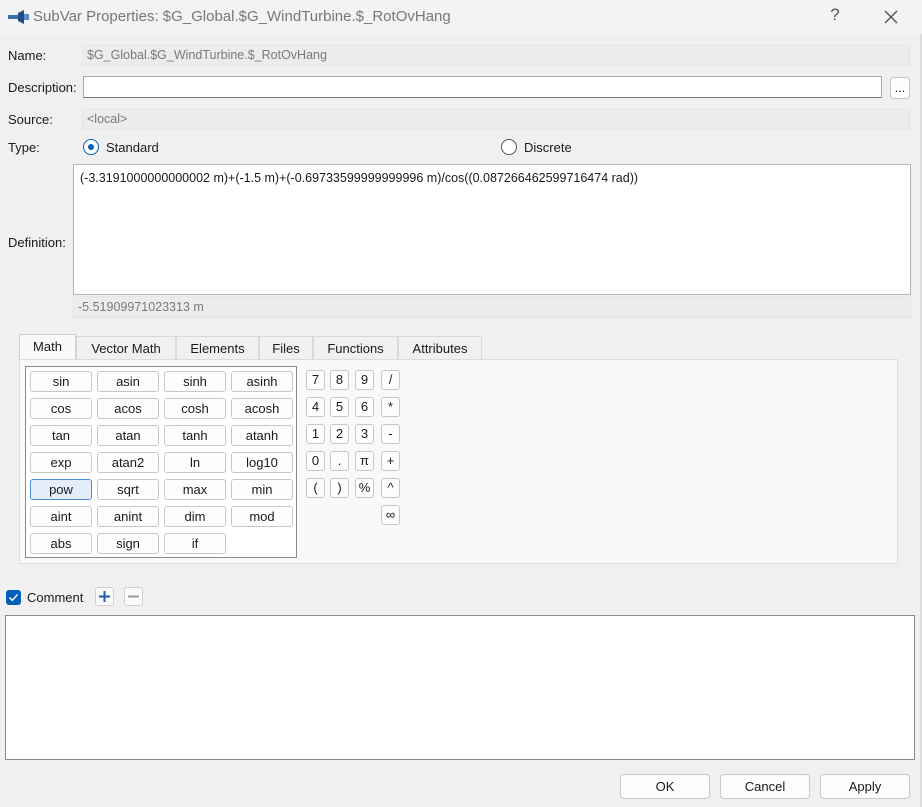 The image size is (922, 807). Describe the element at coordinates (262, 381) in the screenshot. I see `func-asinh-button: asinh` at that location.